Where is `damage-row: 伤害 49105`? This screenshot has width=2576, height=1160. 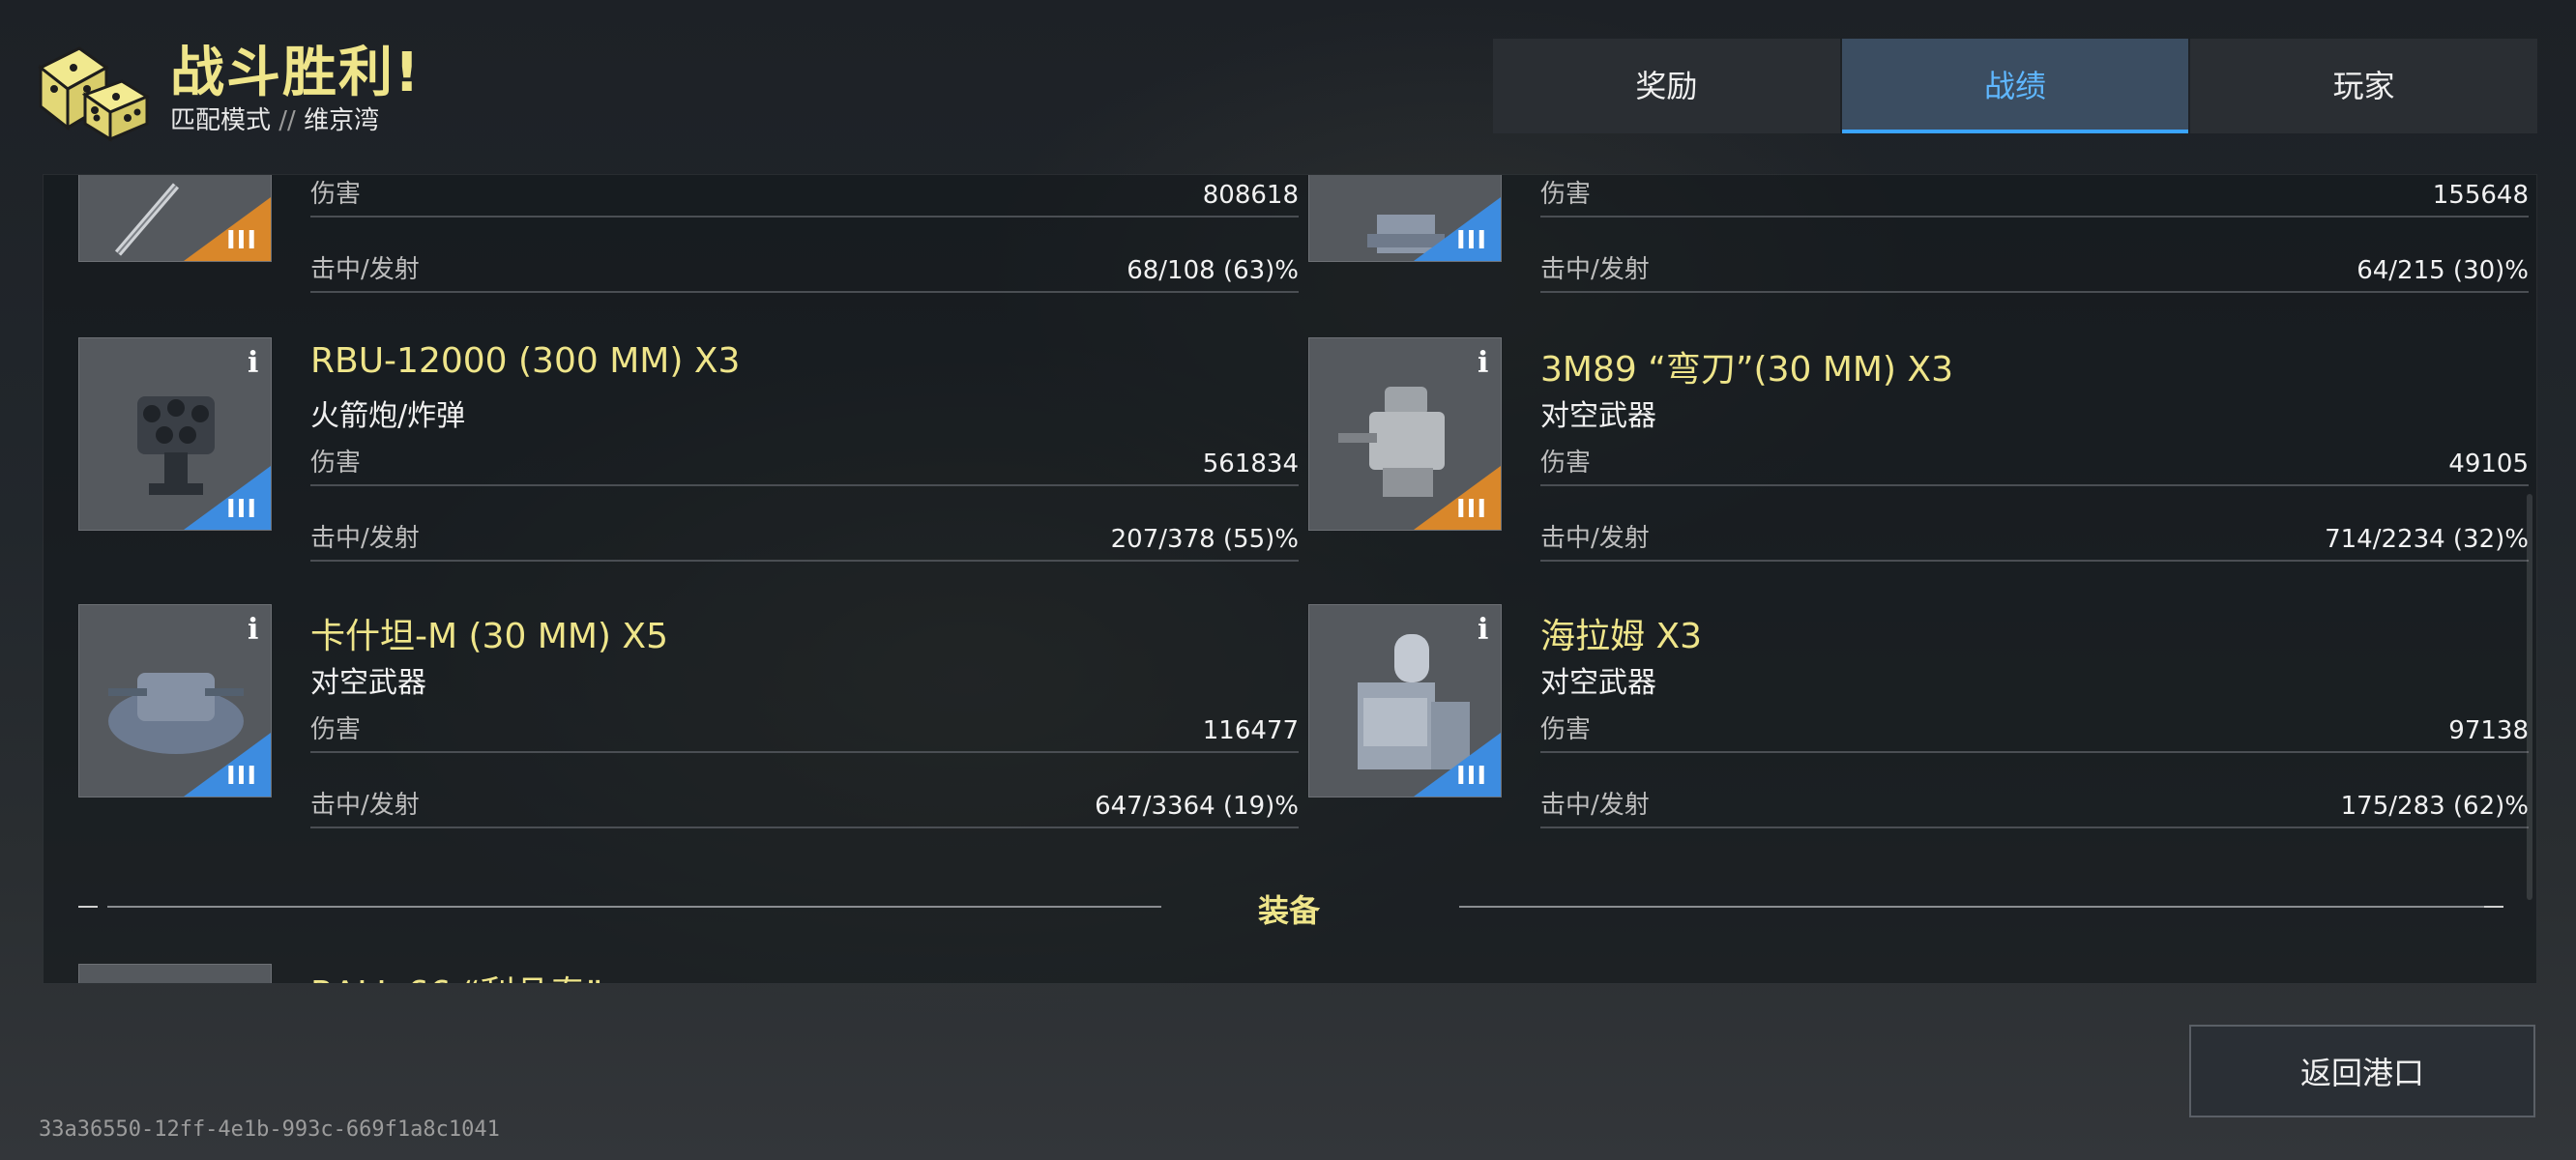 damage-row: 伤害 49105 is located at coordinates (2034, 466).